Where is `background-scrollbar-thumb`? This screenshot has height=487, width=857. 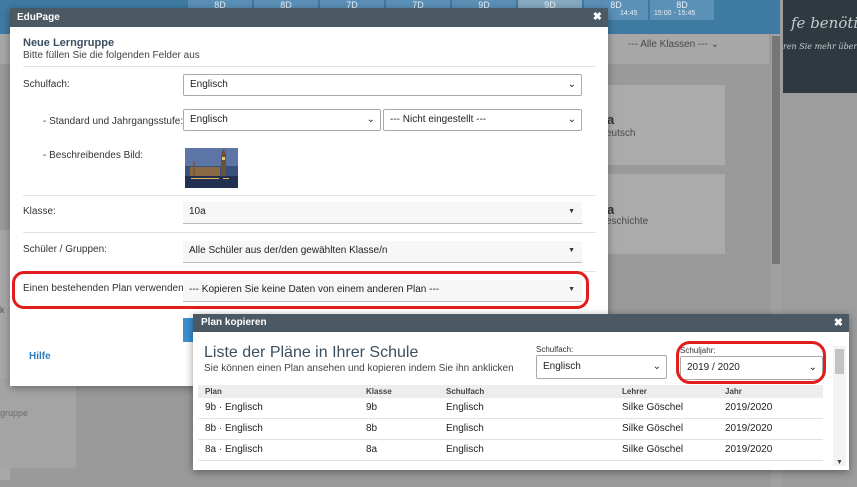 background-scrollbar-thumb is located at coordinates (776, 150).